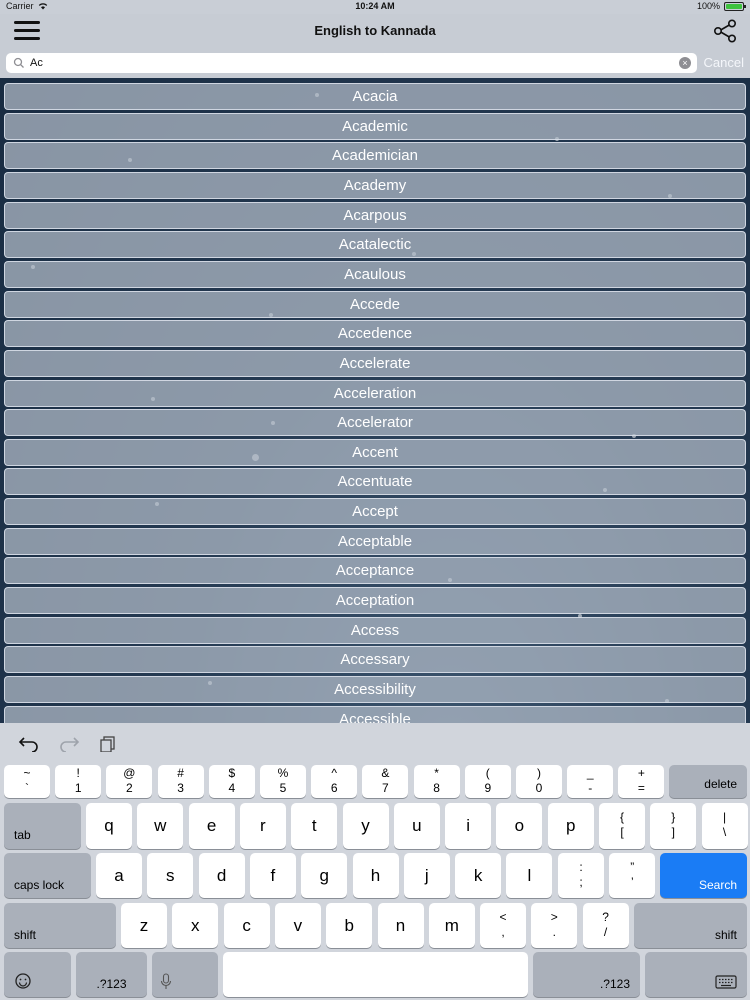 This screenshot has height=1000, width=750. Describe the element at coordinates (129, 781) in the screenshot. I see `key-number-2: @2` at that location.